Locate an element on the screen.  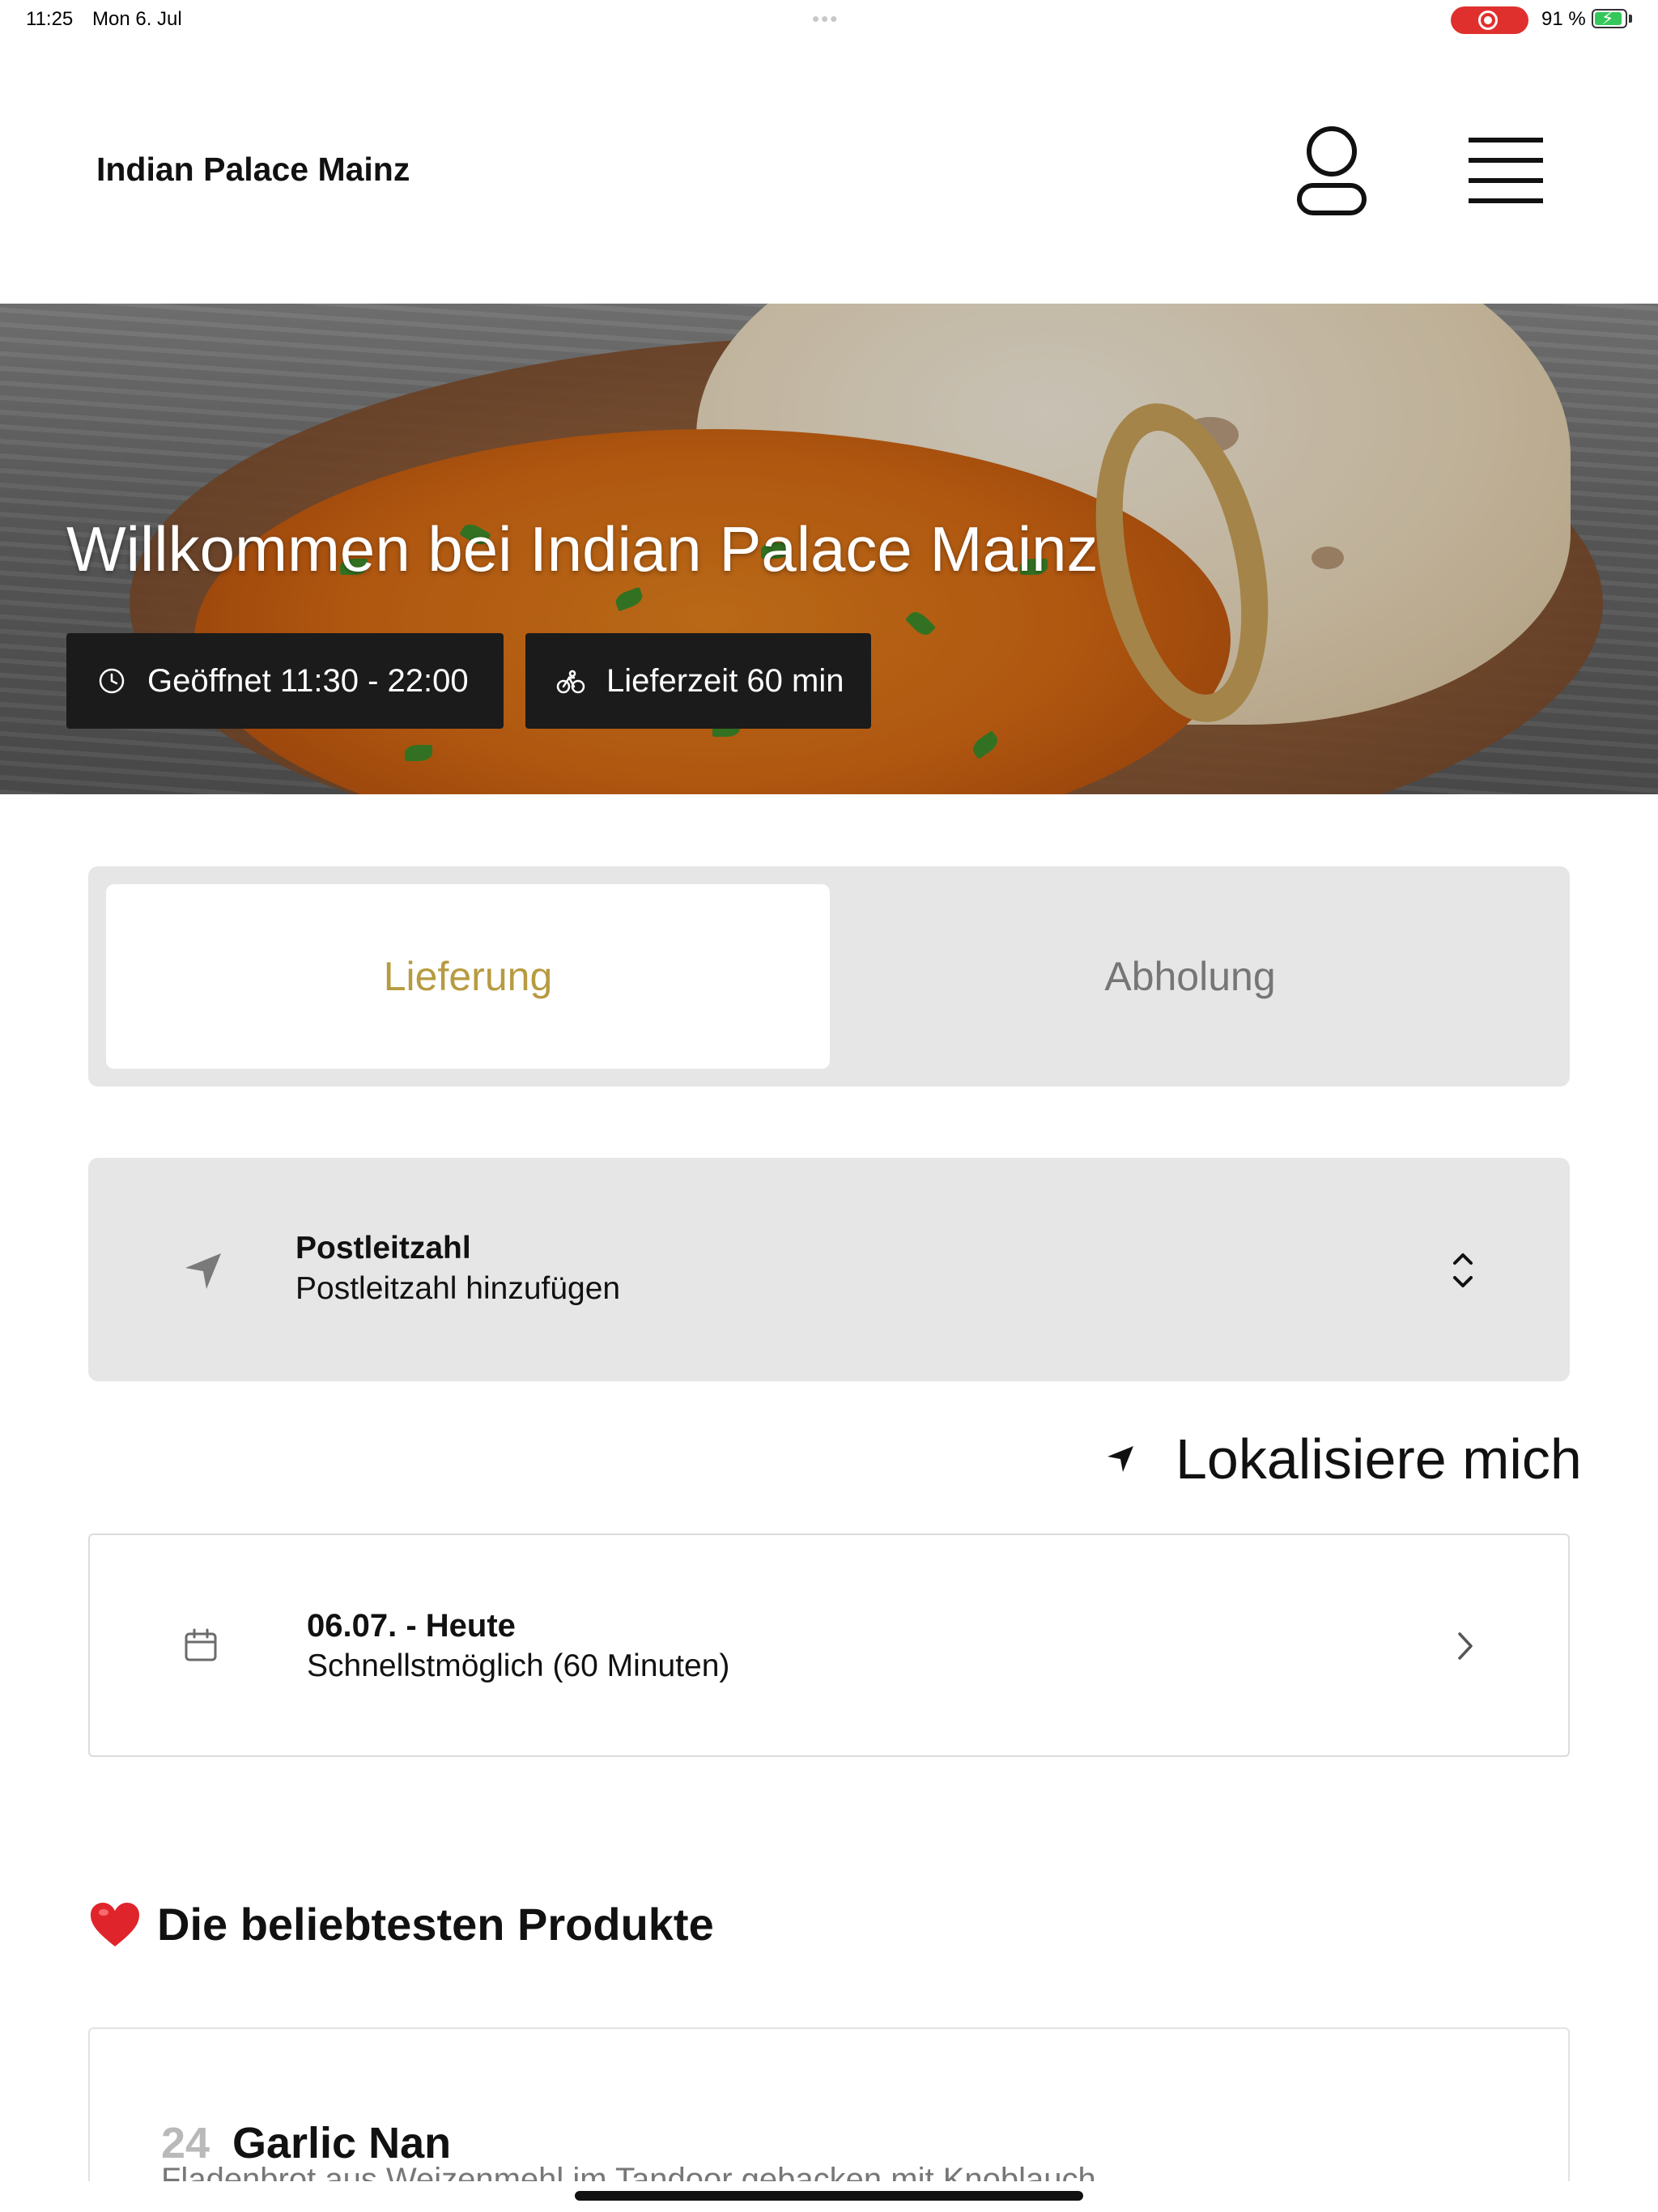
opening-hours-label: Geöffnet 11:30 - 22:00 is located at coordinates (308, 681).